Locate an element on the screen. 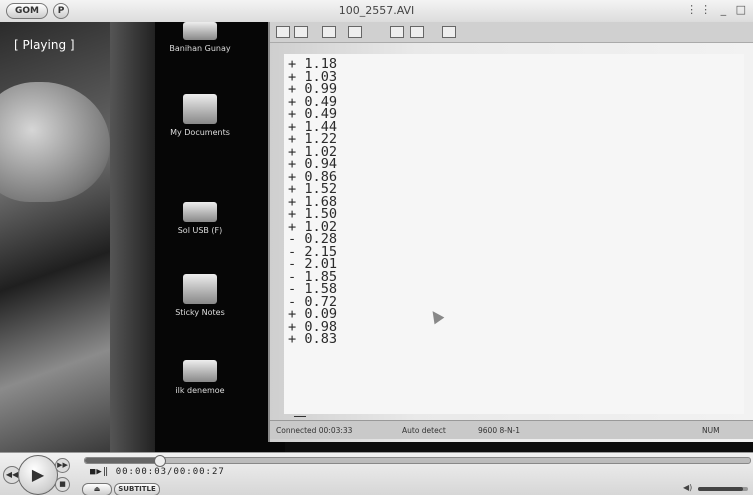  play-button: ▶ is located at coordinates (38, 475).